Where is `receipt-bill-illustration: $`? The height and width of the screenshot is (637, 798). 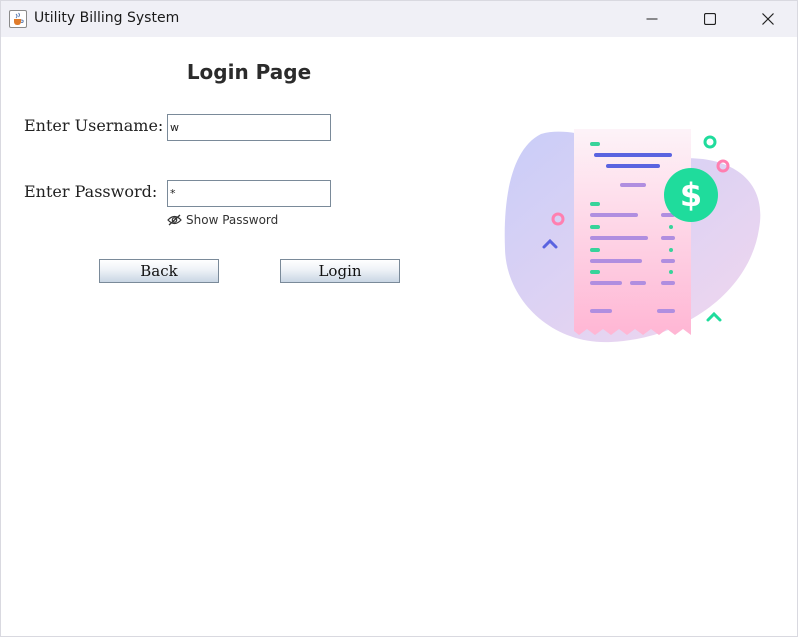 receipt-bill-illustration: $ is located at coordinates (632, 236).